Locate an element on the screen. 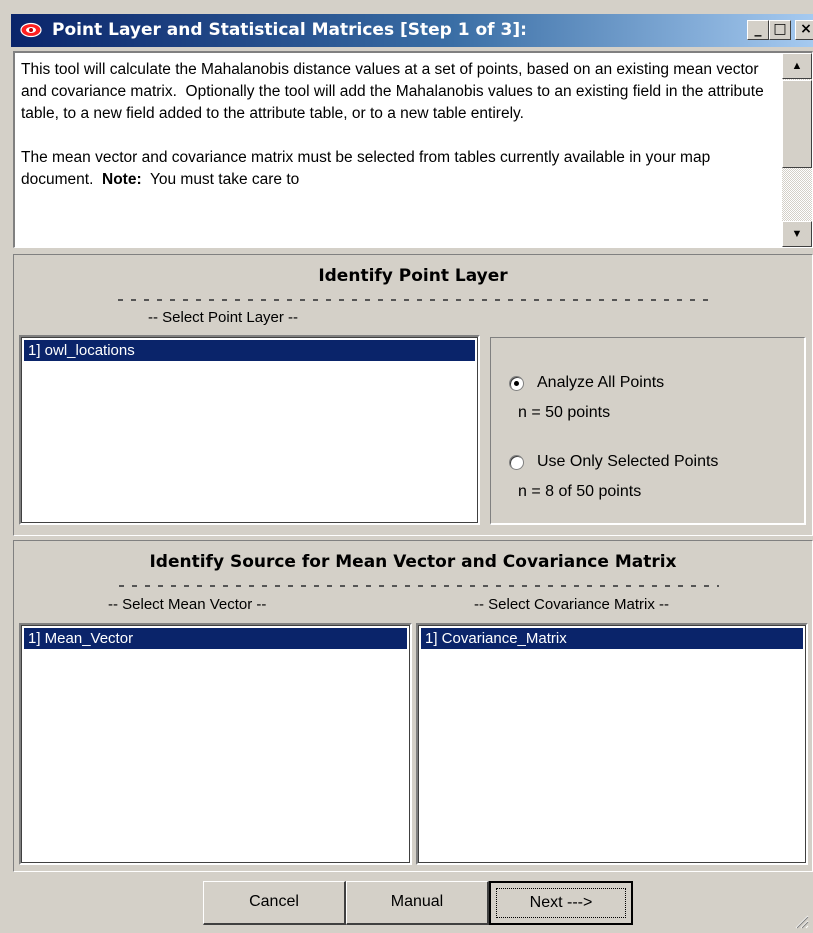 This screenshot has height=933, width=813. select-covariance-label: -- Select Covariance Matrix -- is located at coordinates (572, 604).